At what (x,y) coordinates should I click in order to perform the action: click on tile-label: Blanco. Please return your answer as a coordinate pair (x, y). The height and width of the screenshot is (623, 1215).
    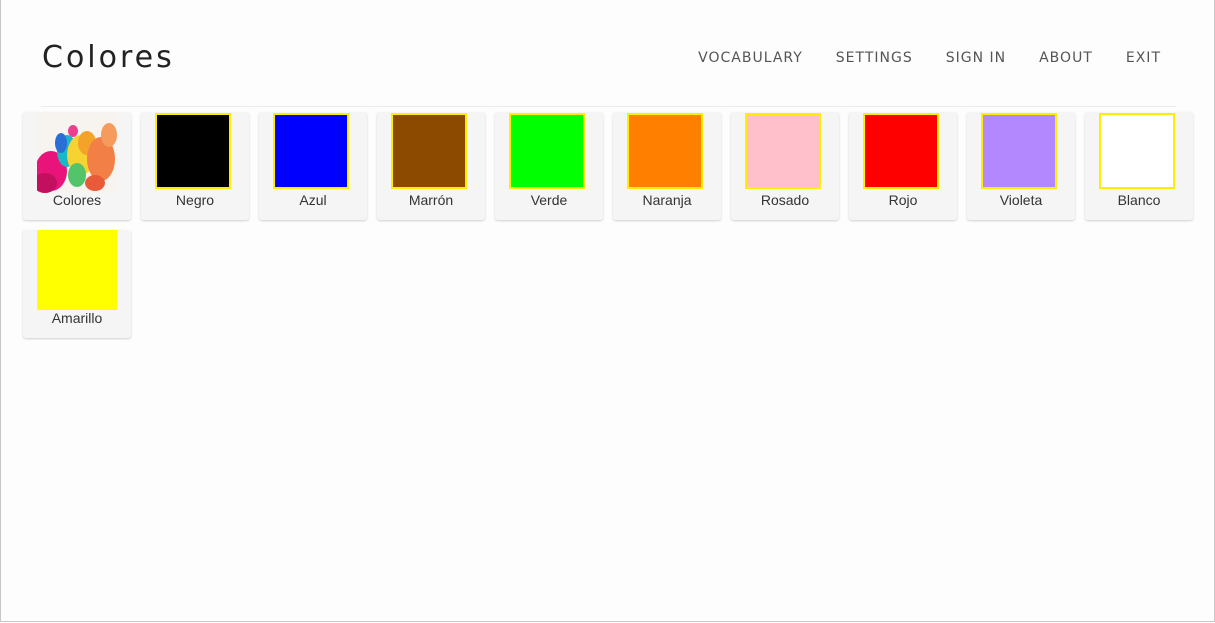
    Looking at the image, I should click on (1139, 200).